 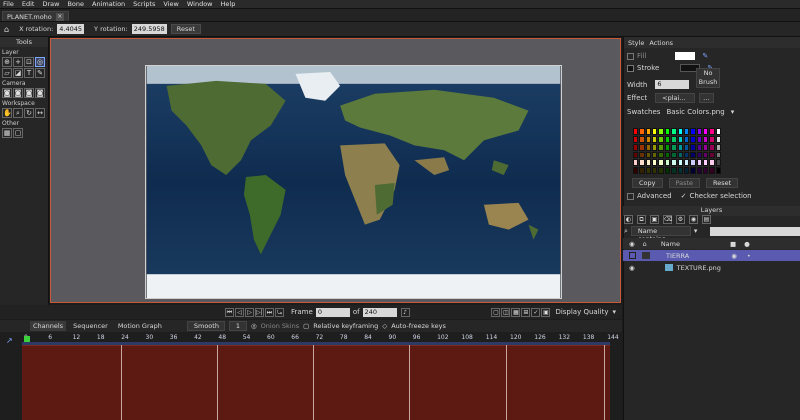 I want to click on visibility-checkbox, so click(x=632, y=255).